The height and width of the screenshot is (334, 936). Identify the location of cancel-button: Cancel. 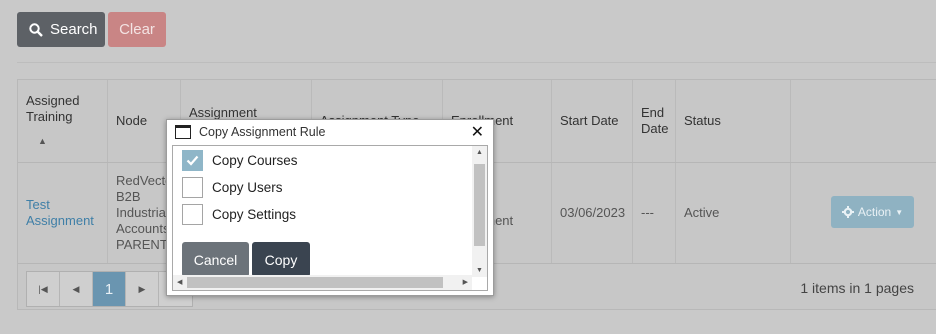
(215, 259).